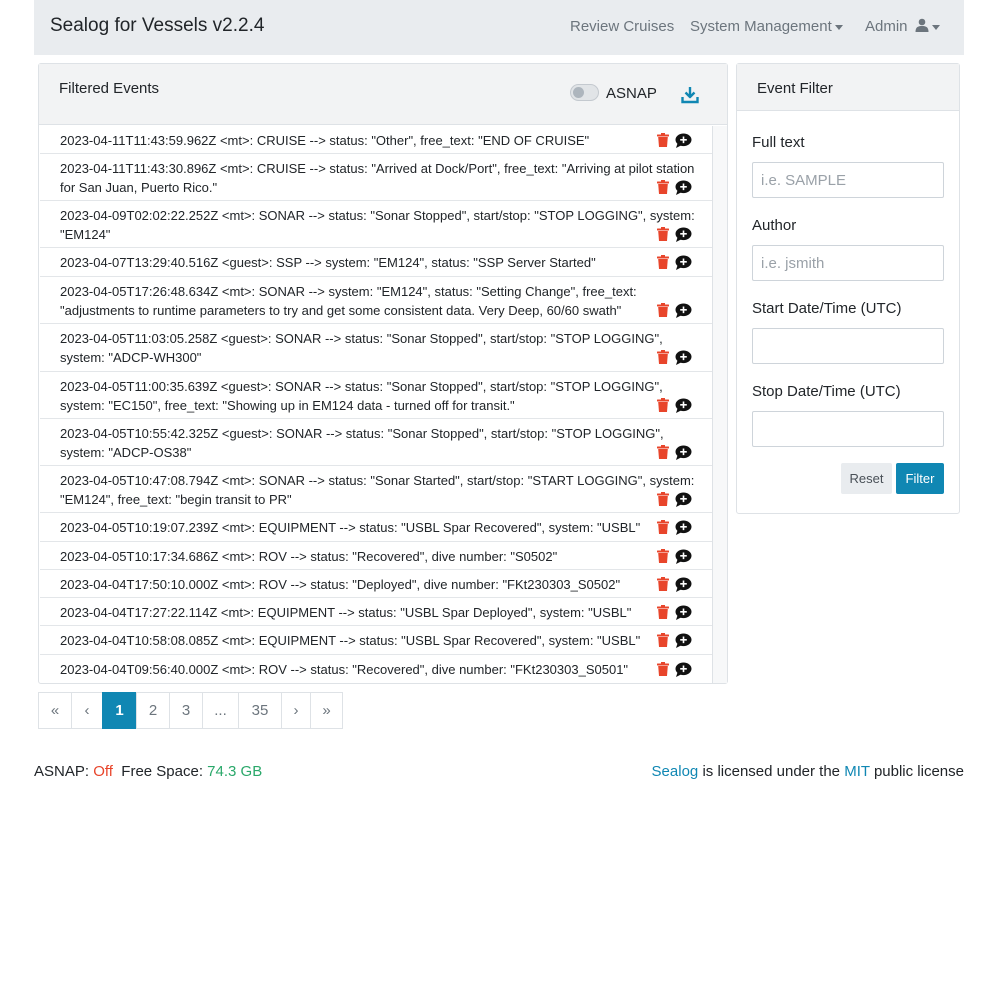  I want to click on asnap-toggle-label: ASNAP, so click(631, 93).